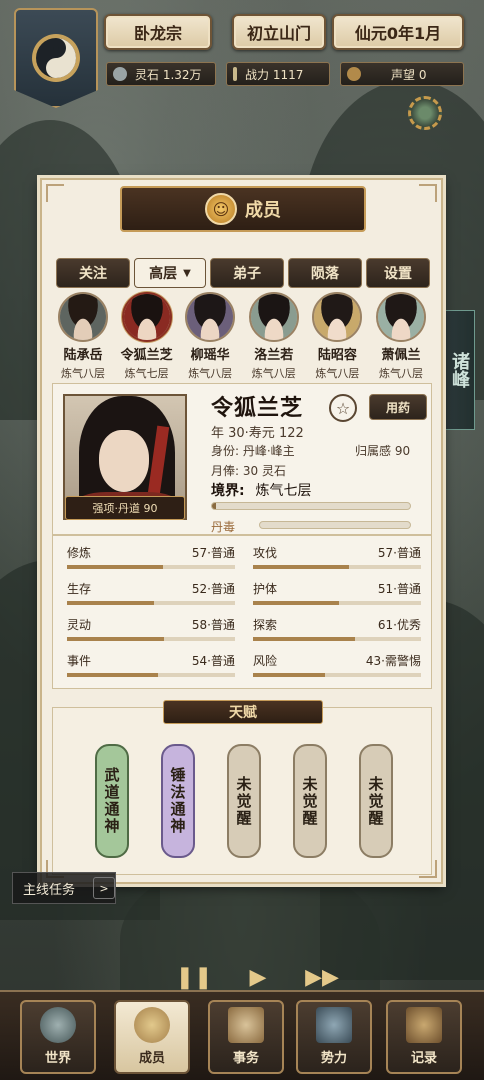  What do you see at coordinates (57, 1058) in the screenshot?
I see `nav-label: 世界` at bounding box center [57, 1058].